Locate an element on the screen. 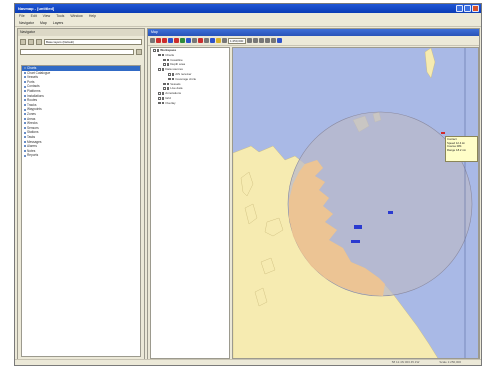  status-scale: Scale 1:250,000 is located at coordinates (450, 362).